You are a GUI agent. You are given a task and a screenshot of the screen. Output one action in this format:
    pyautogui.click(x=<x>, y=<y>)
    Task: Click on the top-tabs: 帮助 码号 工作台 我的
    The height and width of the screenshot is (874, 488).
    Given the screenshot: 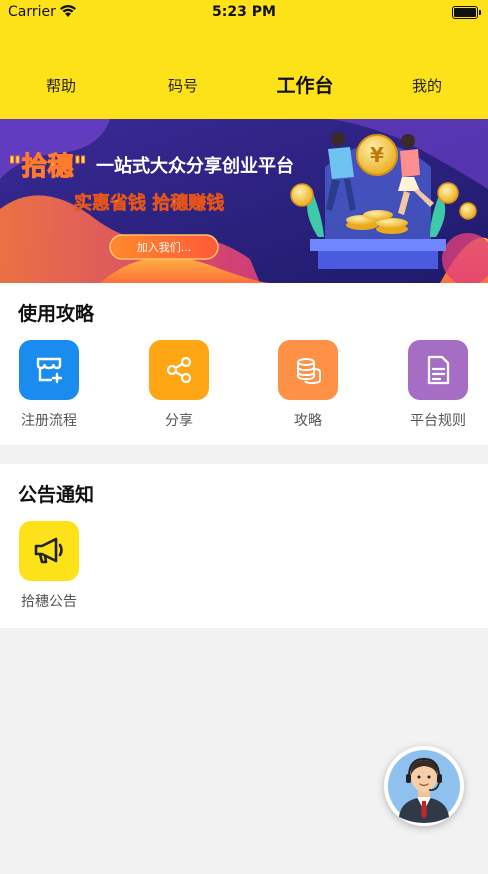 What is the action you would take?
    pyautogui.click(x=244, y=86)
    